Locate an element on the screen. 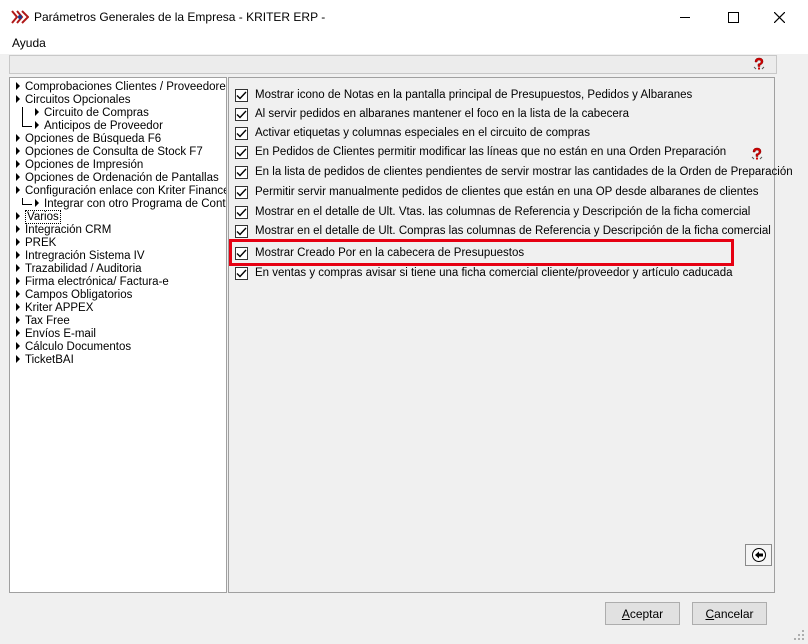 The image size is (808, 644). tree-item-stock-f7: Opciones de Consulta de Stock F7 is located at coordinates (109, 152).